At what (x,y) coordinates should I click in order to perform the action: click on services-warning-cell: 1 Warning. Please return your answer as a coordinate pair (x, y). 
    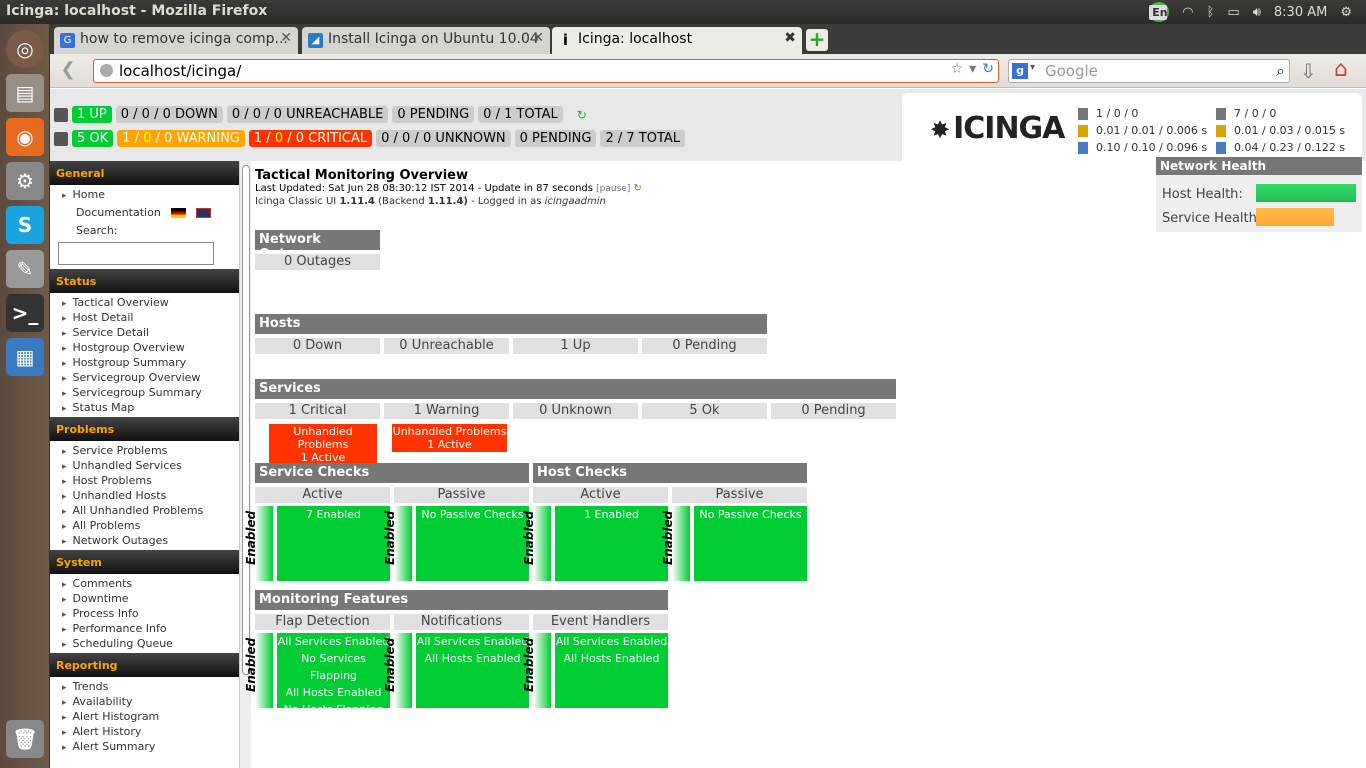
    Looking at the image, I should click on (446, 411).